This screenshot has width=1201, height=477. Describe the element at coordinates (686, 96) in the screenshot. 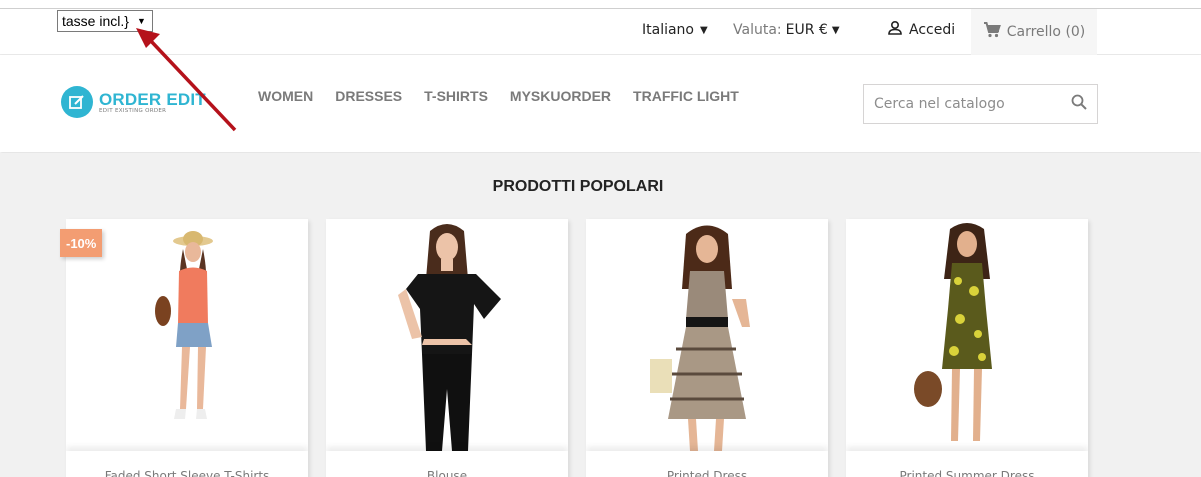

I see `menu-item-traffic-light: TRAFFIC LIGHT` at that location.